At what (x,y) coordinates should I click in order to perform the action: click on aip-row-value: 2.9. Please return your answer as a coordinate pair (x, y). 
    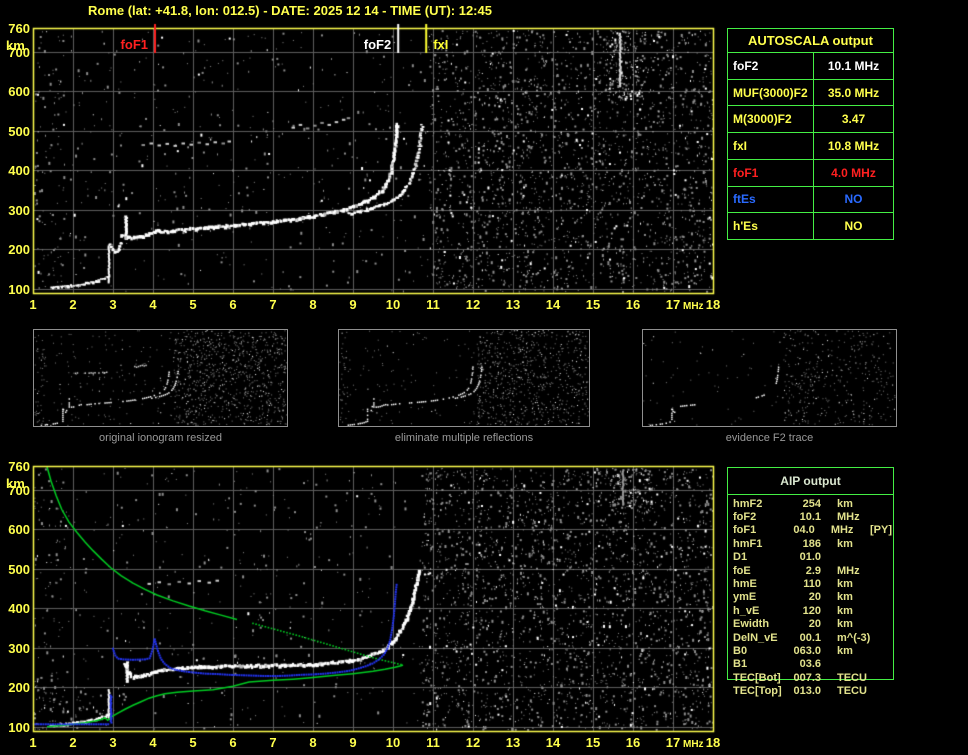
    Looking at the image, I should click on (813, 570).